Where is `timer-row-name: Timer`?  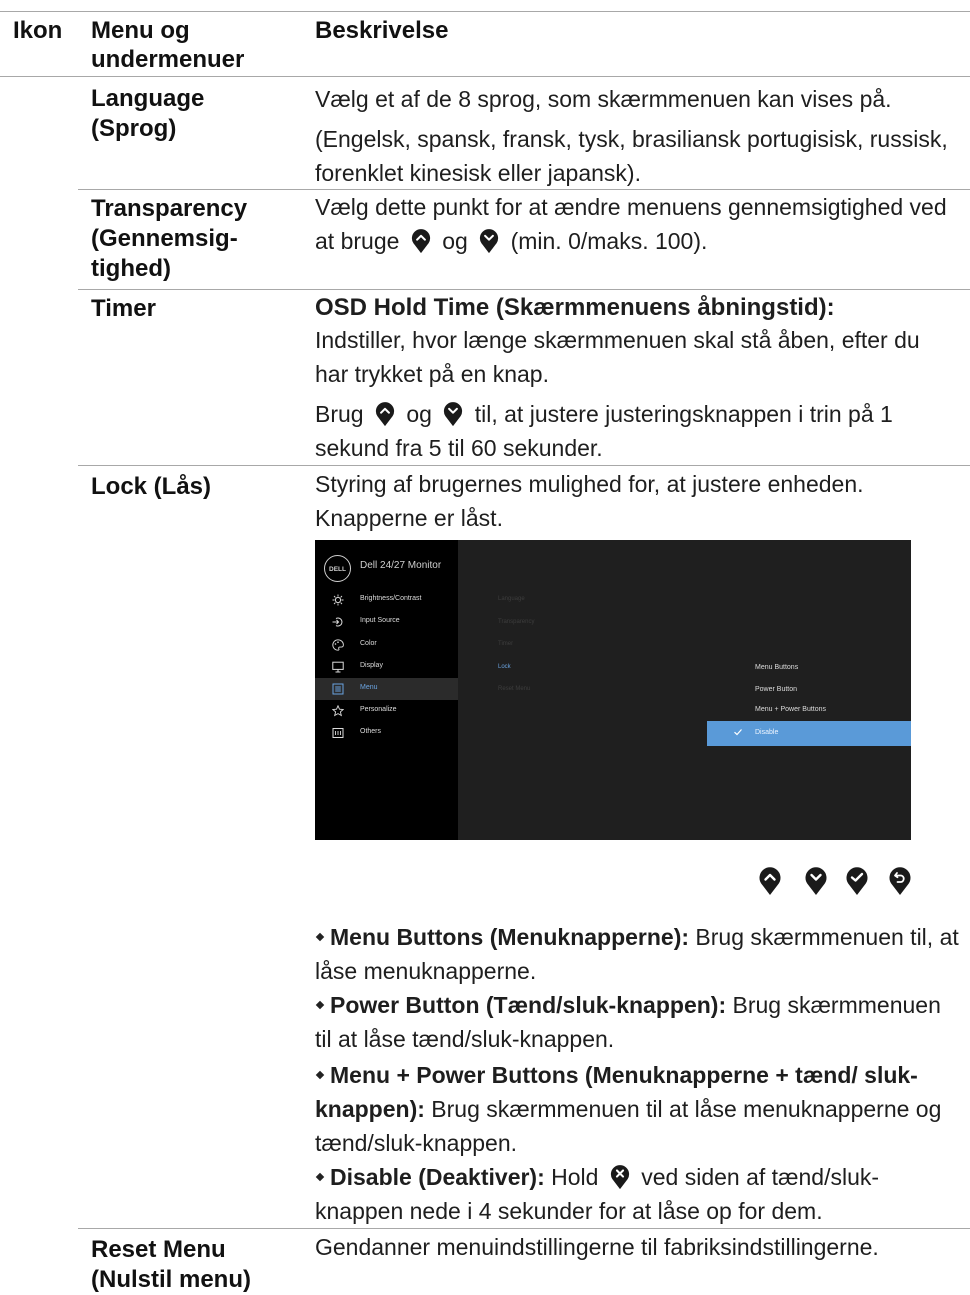 timer-row-name: Timer is located at coordinates (123, 308).